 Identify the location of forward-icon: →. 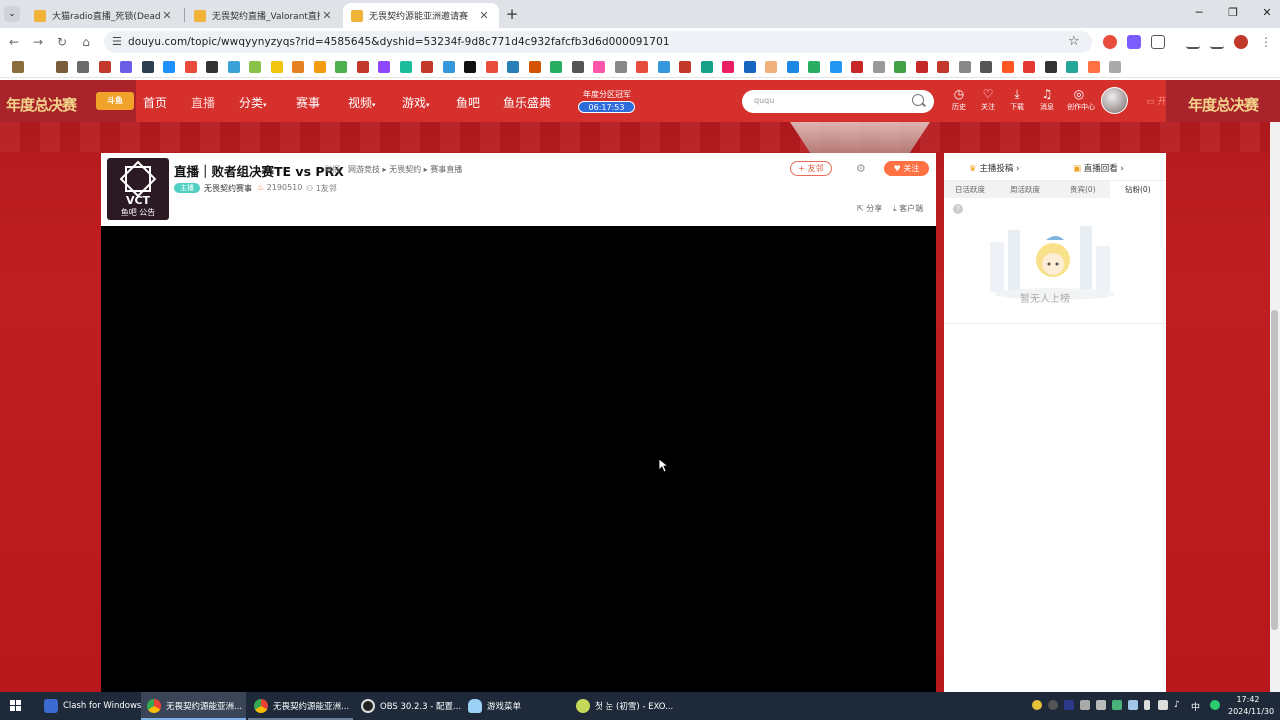
(38, 42).